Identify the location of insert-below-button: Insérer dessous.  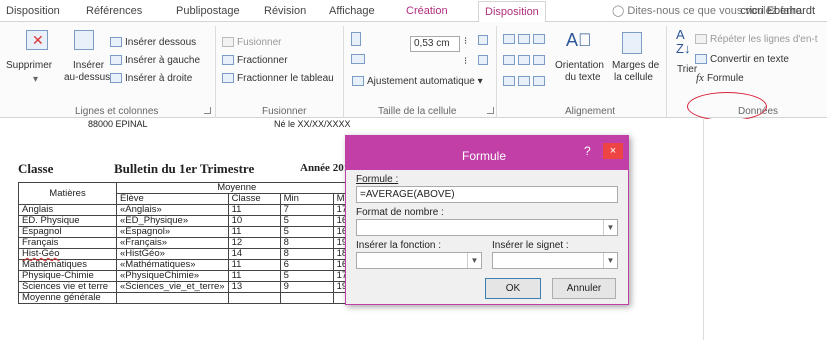
(153, 43).